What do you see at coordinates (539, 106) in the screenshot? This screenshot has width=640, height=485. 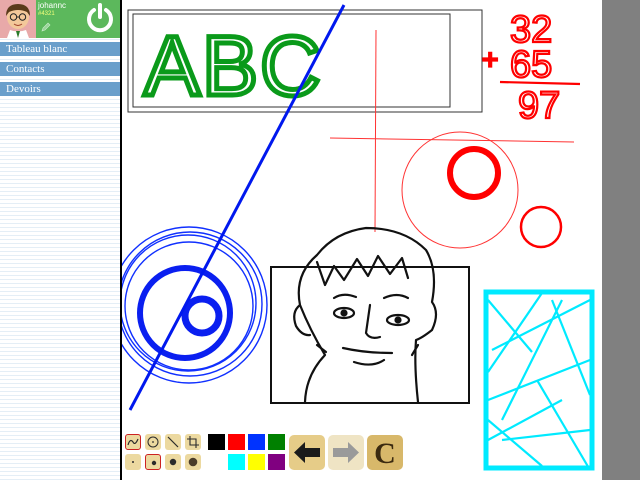 I see `addition-result: 97` at bounding box center [539, 106].